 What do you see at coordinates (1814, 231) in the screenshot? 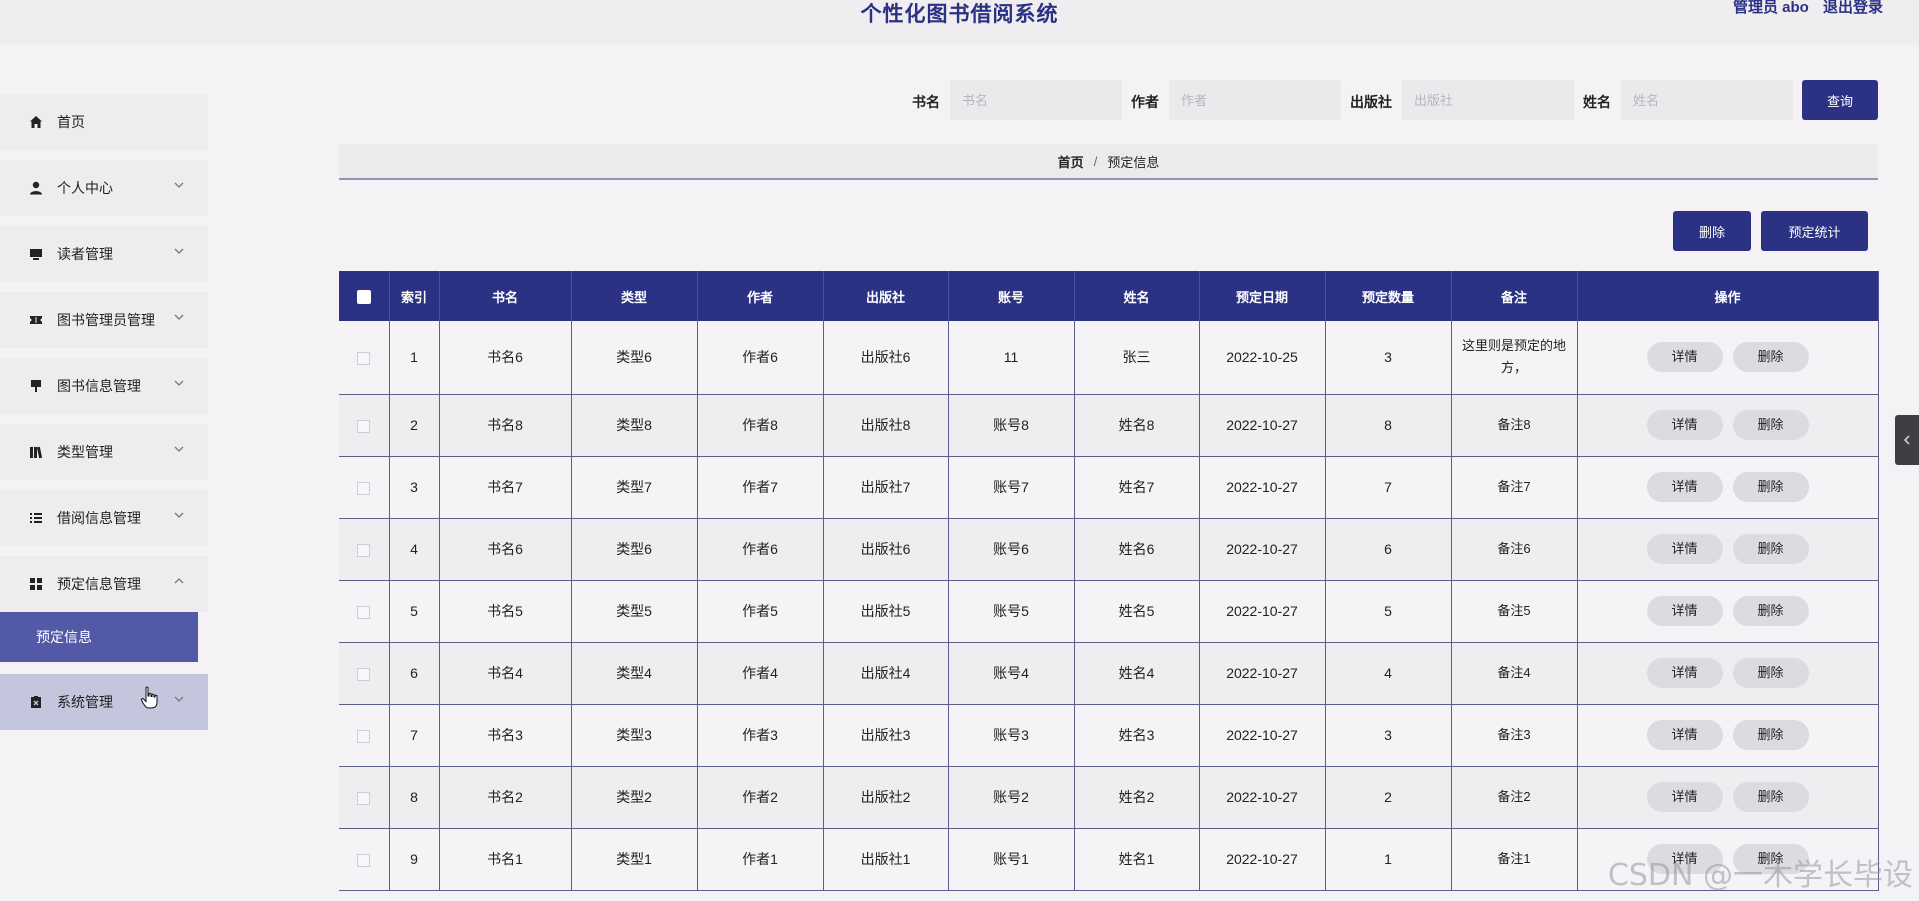
I see `reservation-stats-button: 预定统计` at bounding box center [1814, 231].